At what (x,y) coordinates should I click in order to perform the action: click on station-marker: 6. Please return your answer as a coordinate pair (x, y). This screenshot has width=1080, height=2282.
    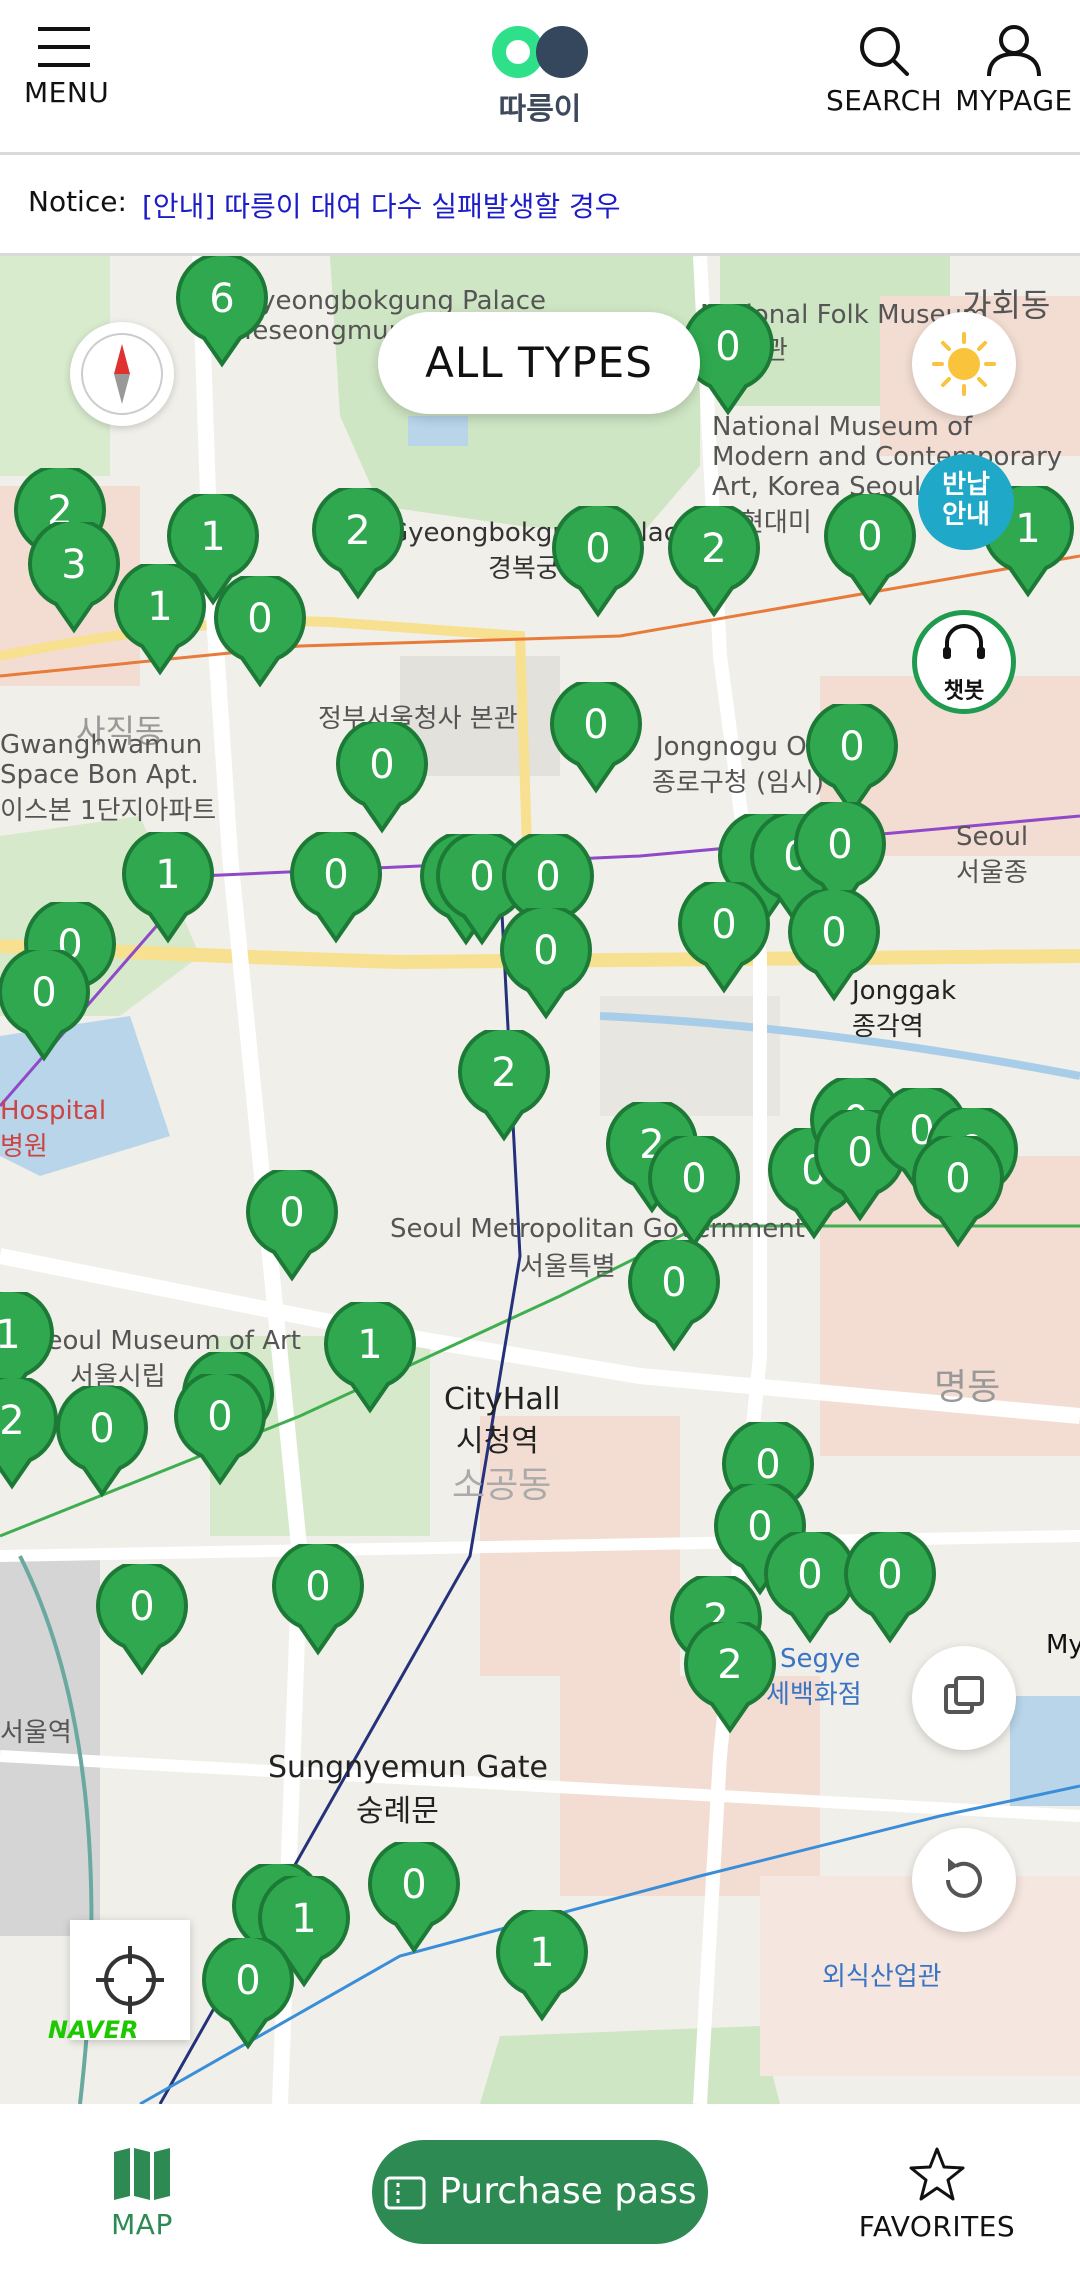
    Looking at the image, I should click on (222, 312).